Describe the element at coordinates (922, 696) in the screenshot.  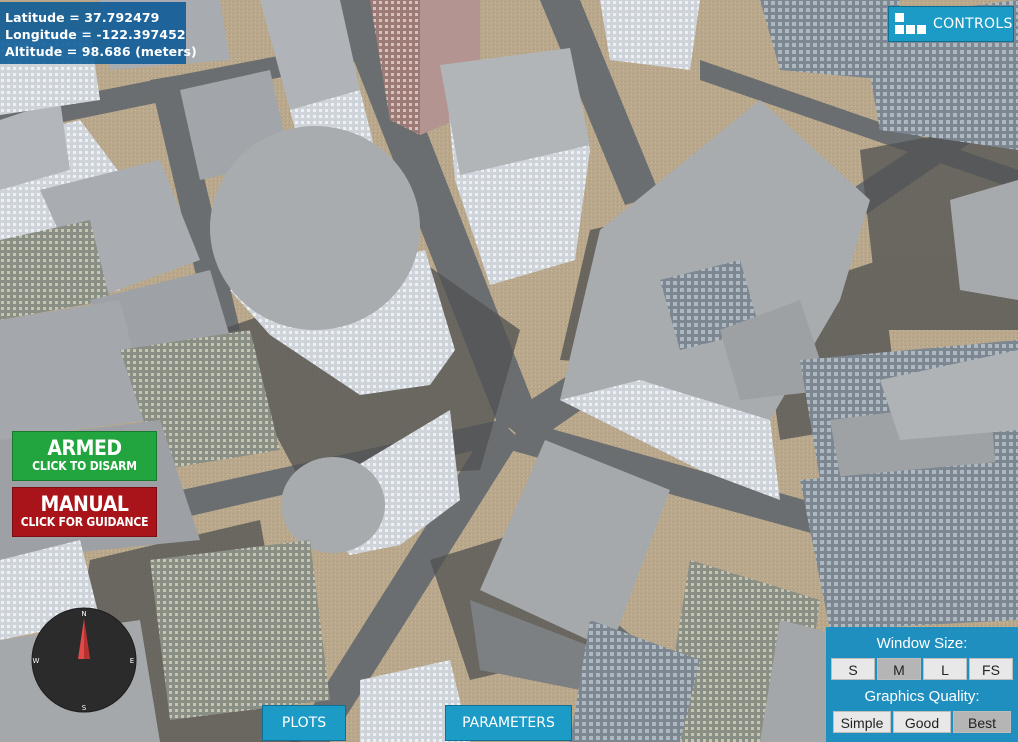
I see `graphics-quality-label: Graphics Quality:` at that location.